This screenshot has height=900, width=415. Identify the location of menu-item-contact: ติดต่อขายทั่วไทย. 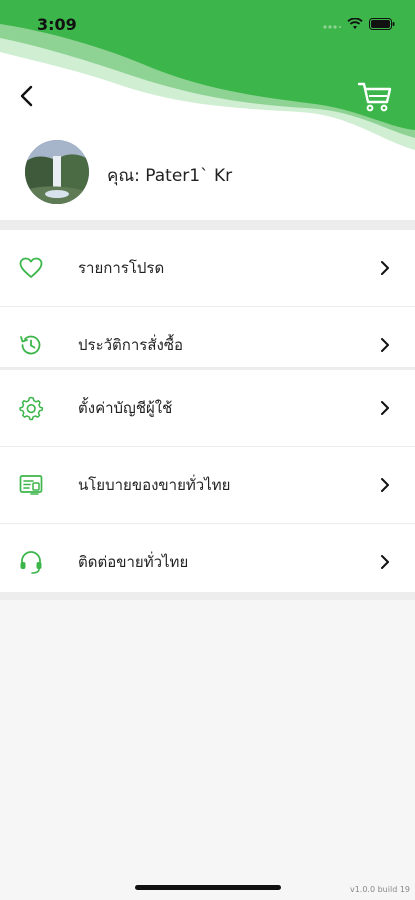
(207, 562).